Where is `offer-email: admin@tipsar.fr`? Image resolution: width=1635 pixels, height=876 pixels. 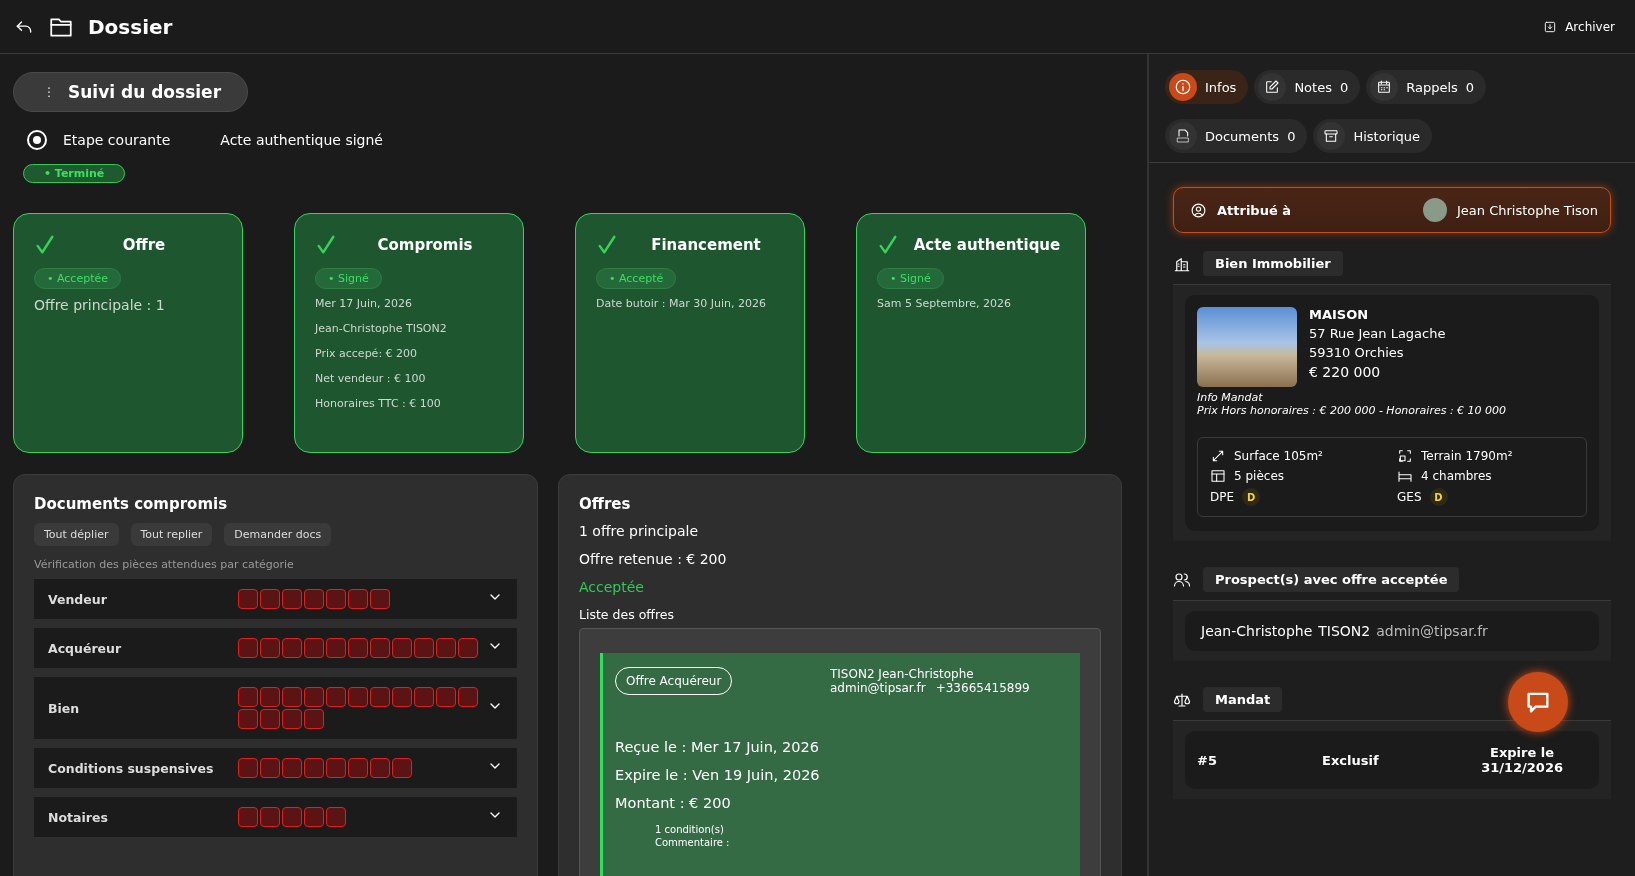 offer-email: admin@tipsar.fr is located at coordinates (878, 688).